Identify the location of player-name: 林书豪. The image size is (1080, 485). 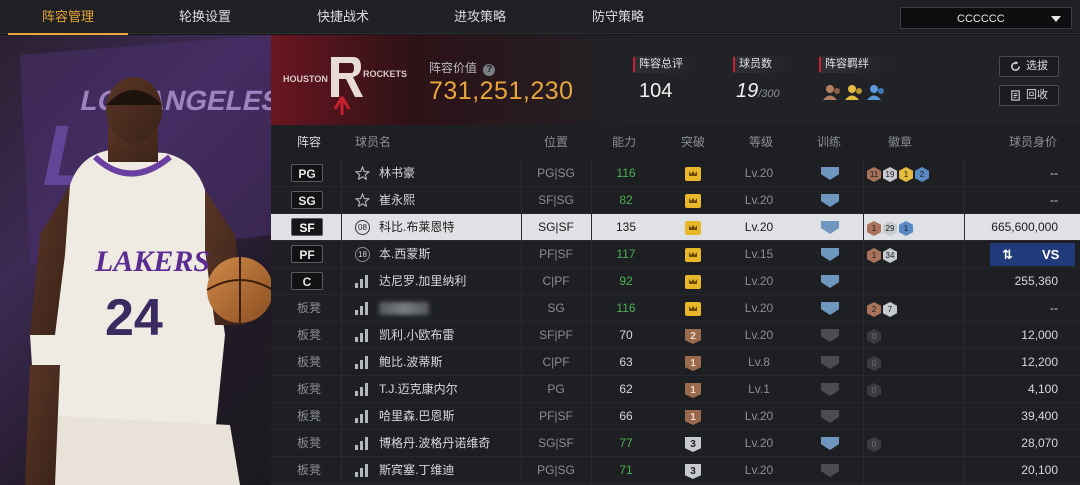
(397, 173).